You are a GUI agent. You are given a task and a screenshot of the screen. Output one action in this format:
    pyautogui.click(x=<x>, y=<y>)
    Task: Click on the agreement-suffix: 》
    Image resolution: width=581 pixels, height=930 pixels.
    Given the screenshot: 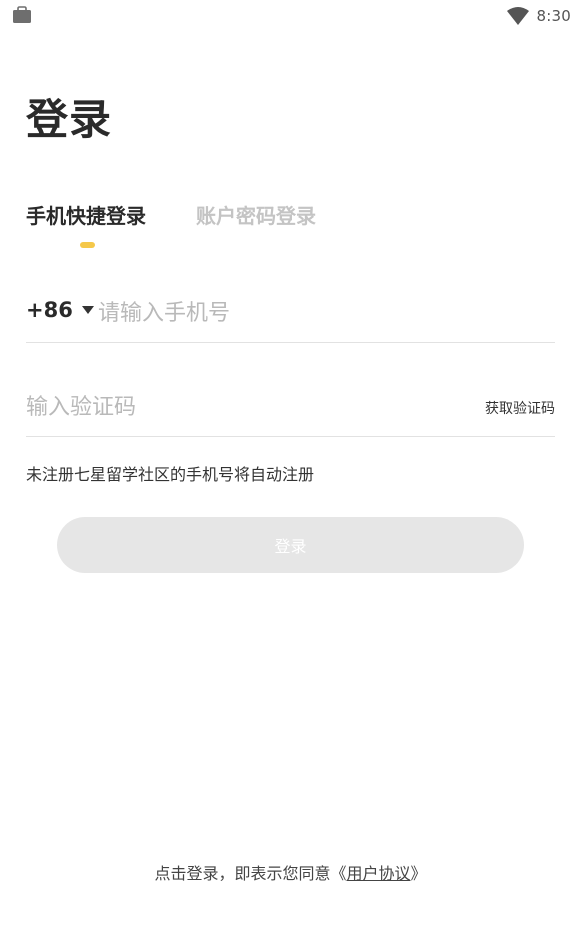 What is the action you would take?
    pyautogui.click(x=418, y=873)
    